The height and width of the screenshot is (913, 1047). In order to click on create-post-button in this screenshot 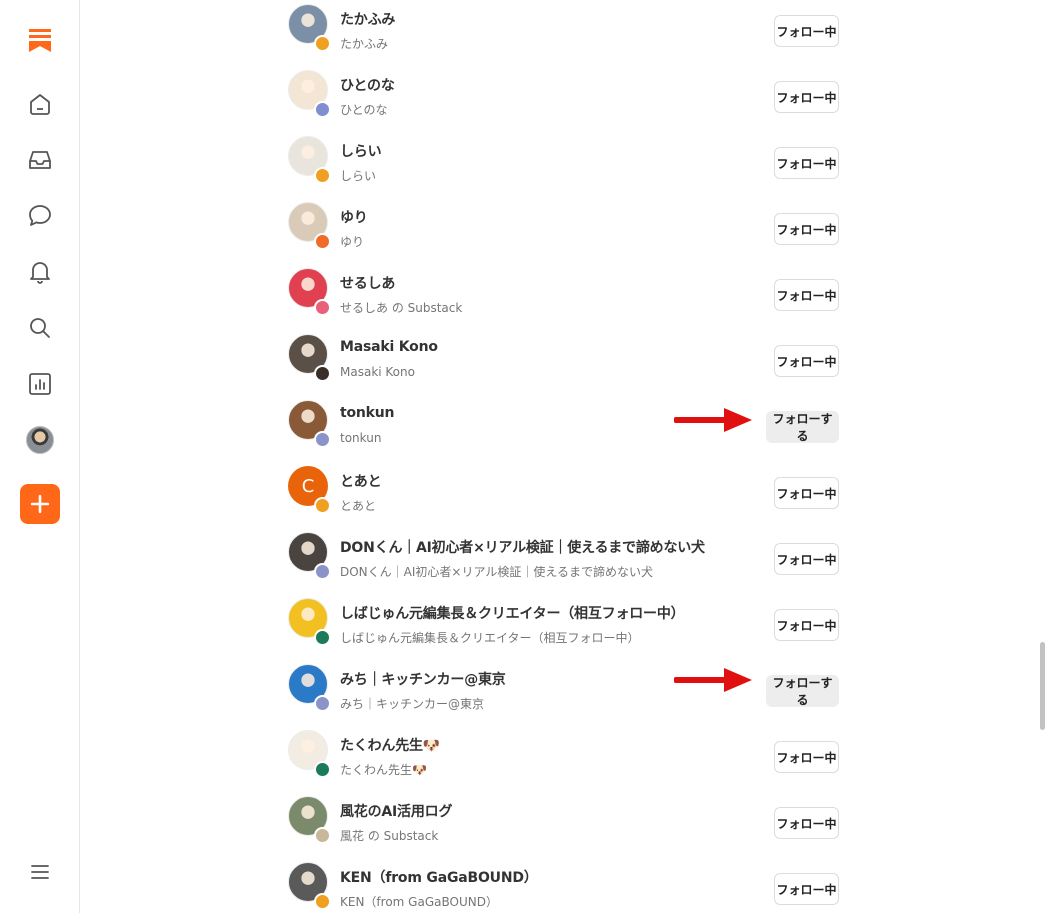, I will do `click(40, 504)`.